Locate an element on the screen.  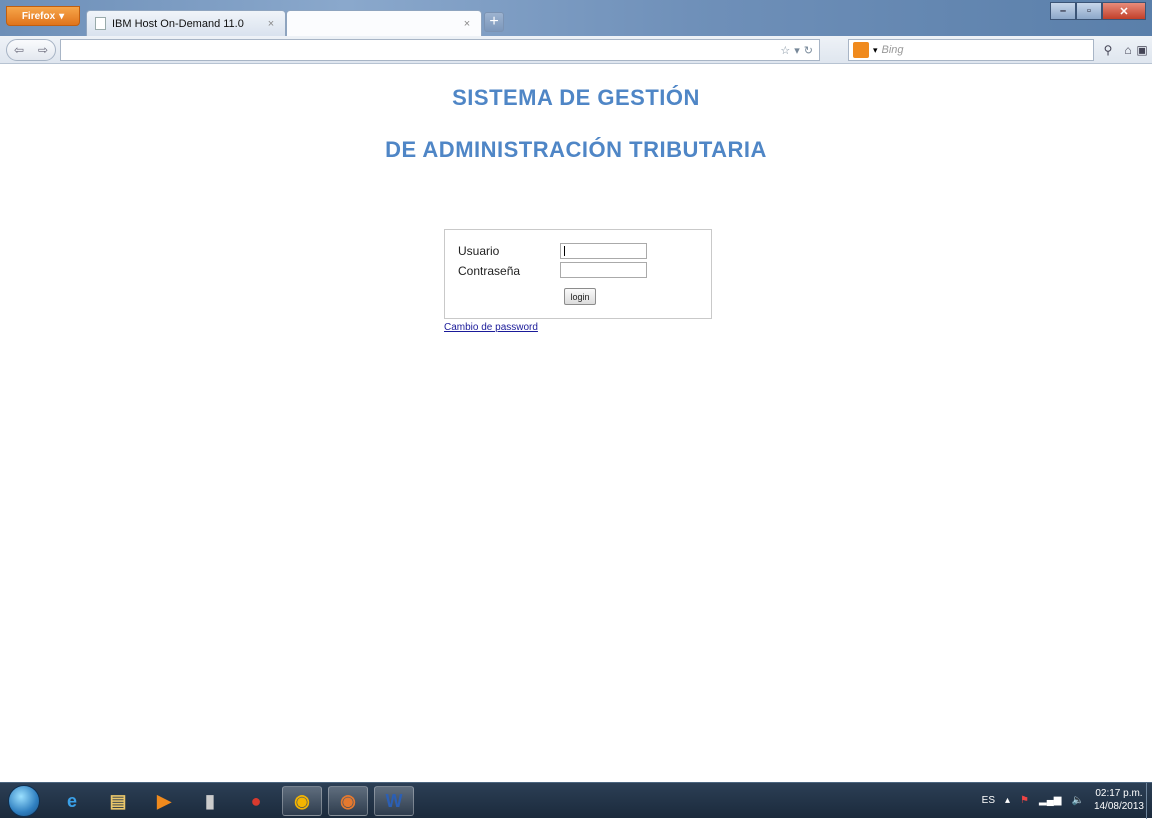
search-bar: ▾ Bing is located at coordinates (971, 50).